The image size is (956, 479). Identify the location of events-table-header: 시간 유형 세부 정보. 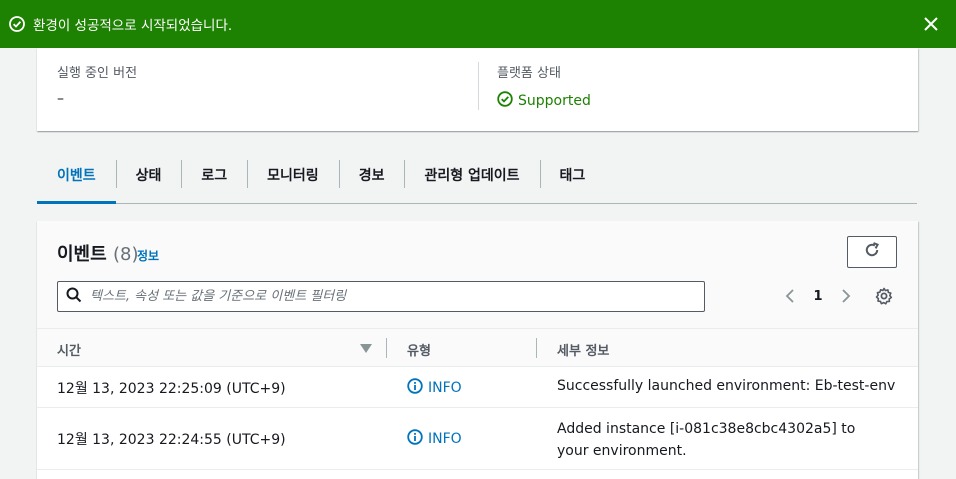
(477, 348).